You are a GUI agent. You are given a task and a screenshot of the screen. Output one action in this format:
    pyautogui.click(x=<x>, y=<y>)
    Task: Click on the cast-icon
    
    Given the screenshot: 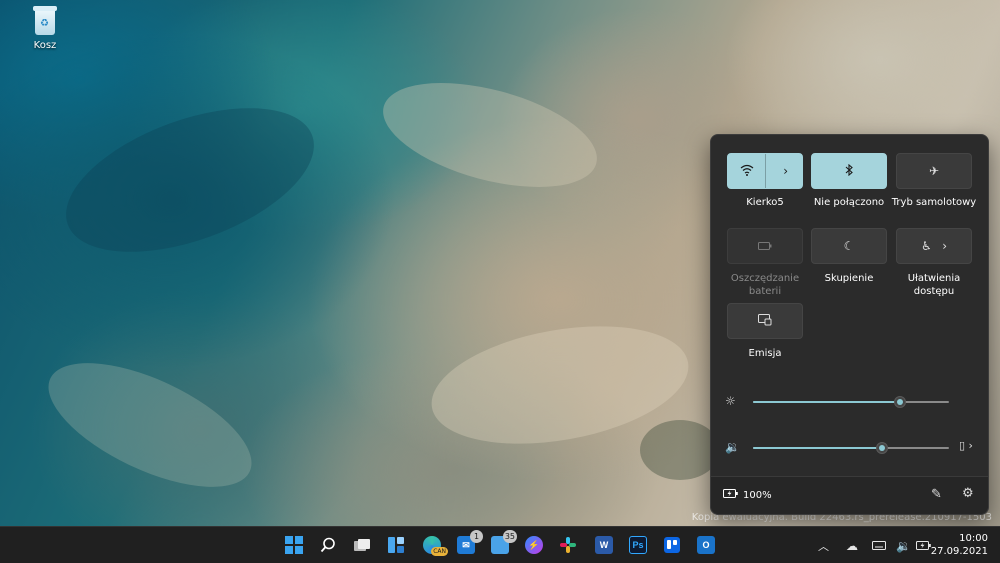 What is the action you would take?
    pyautogui.click(x=765, y=321)
    